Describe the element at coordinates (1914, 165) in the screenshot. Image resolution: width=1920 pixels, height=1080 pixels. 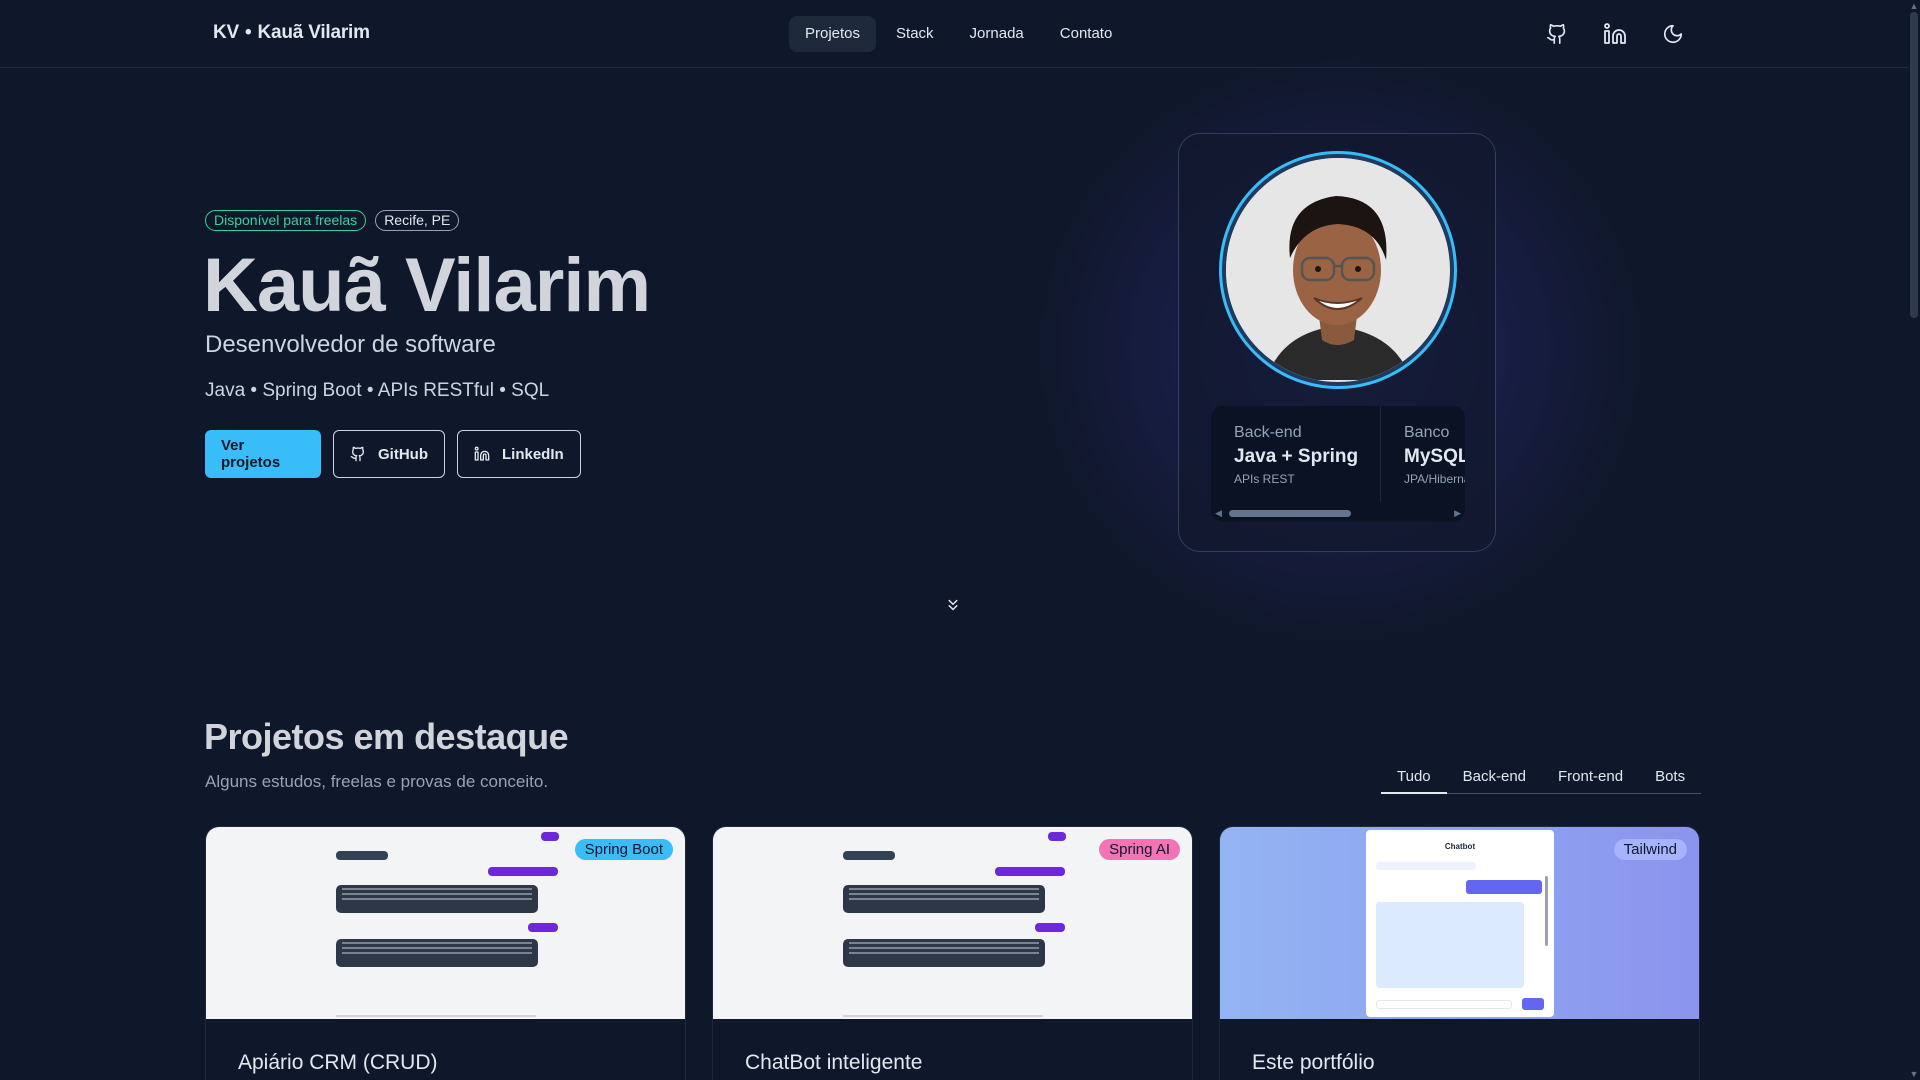
I see `scrollbar-thumb` at that location.